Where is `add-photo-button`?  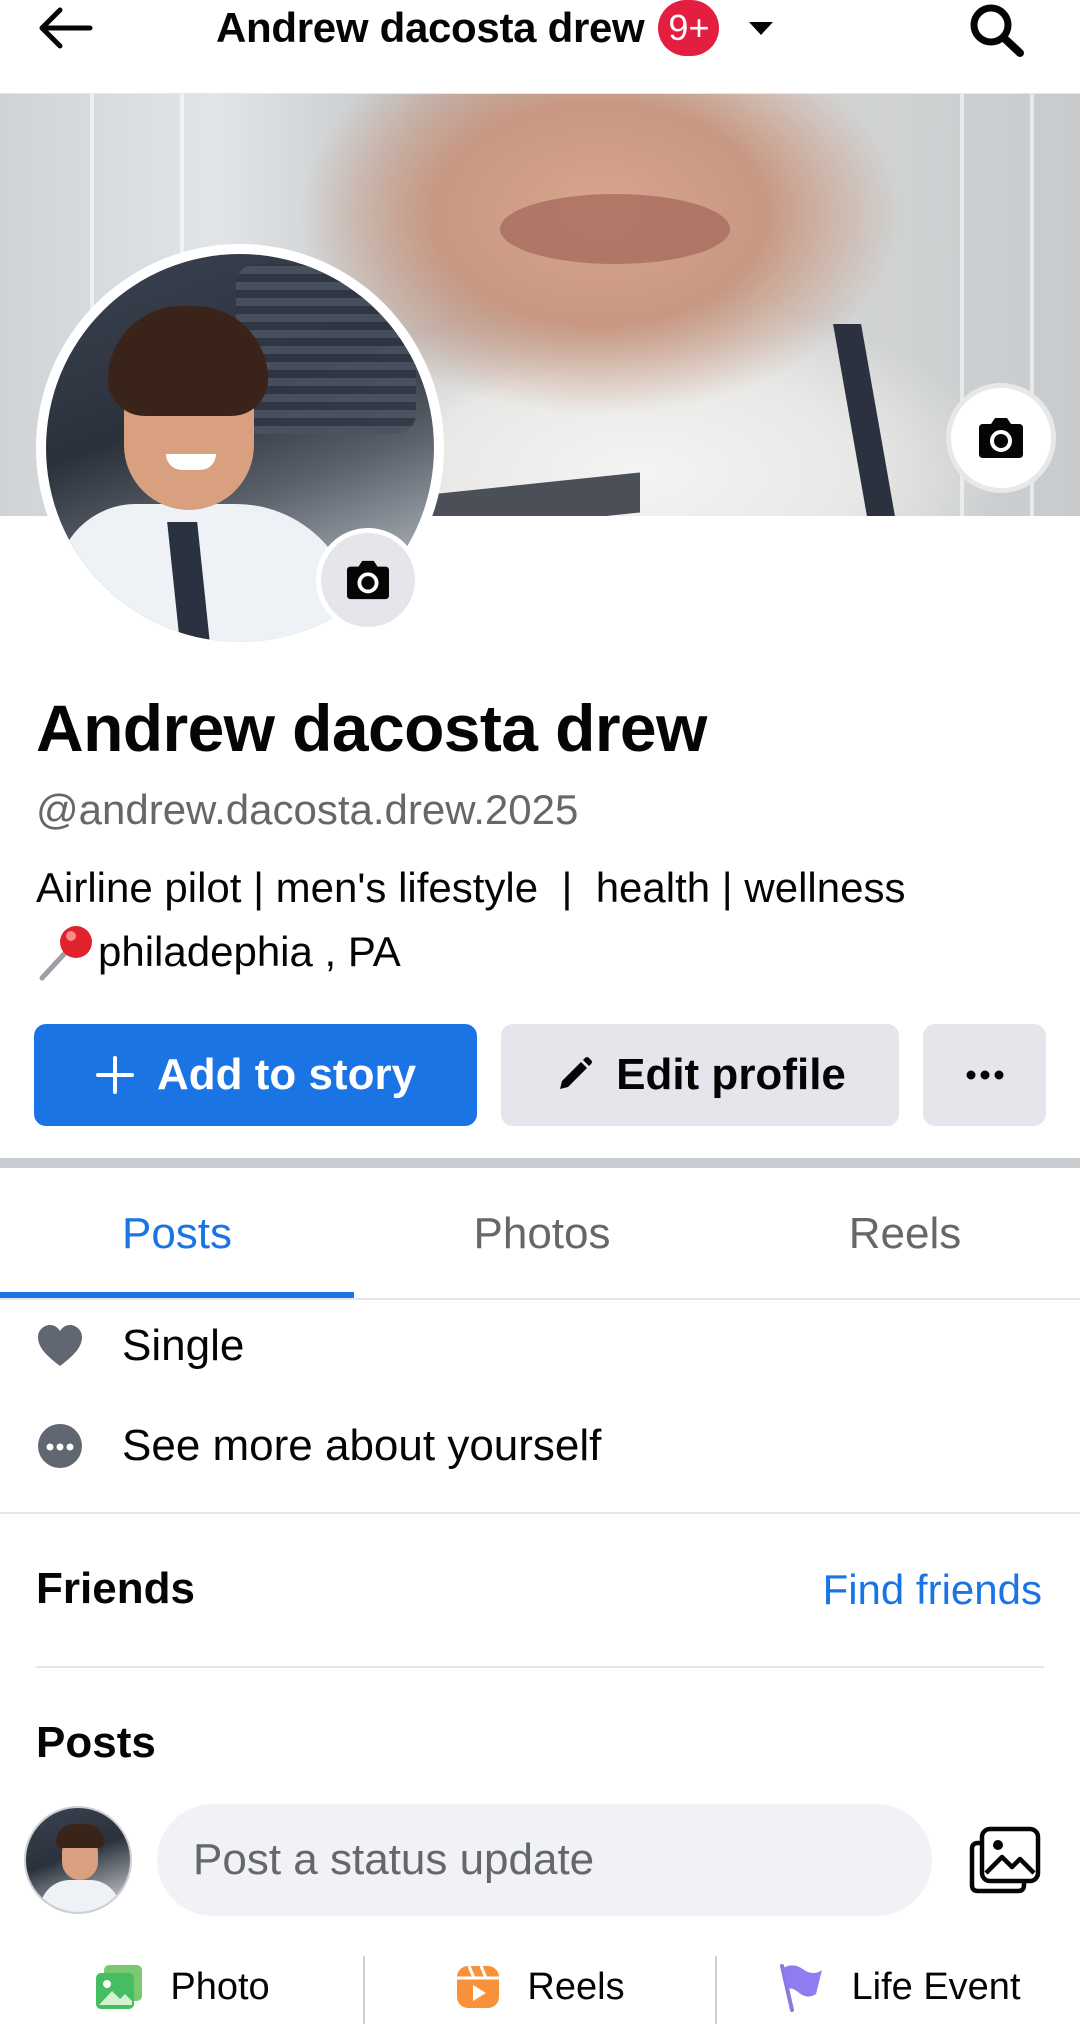
add-photo-button is located at coordinates (1005, 1860).